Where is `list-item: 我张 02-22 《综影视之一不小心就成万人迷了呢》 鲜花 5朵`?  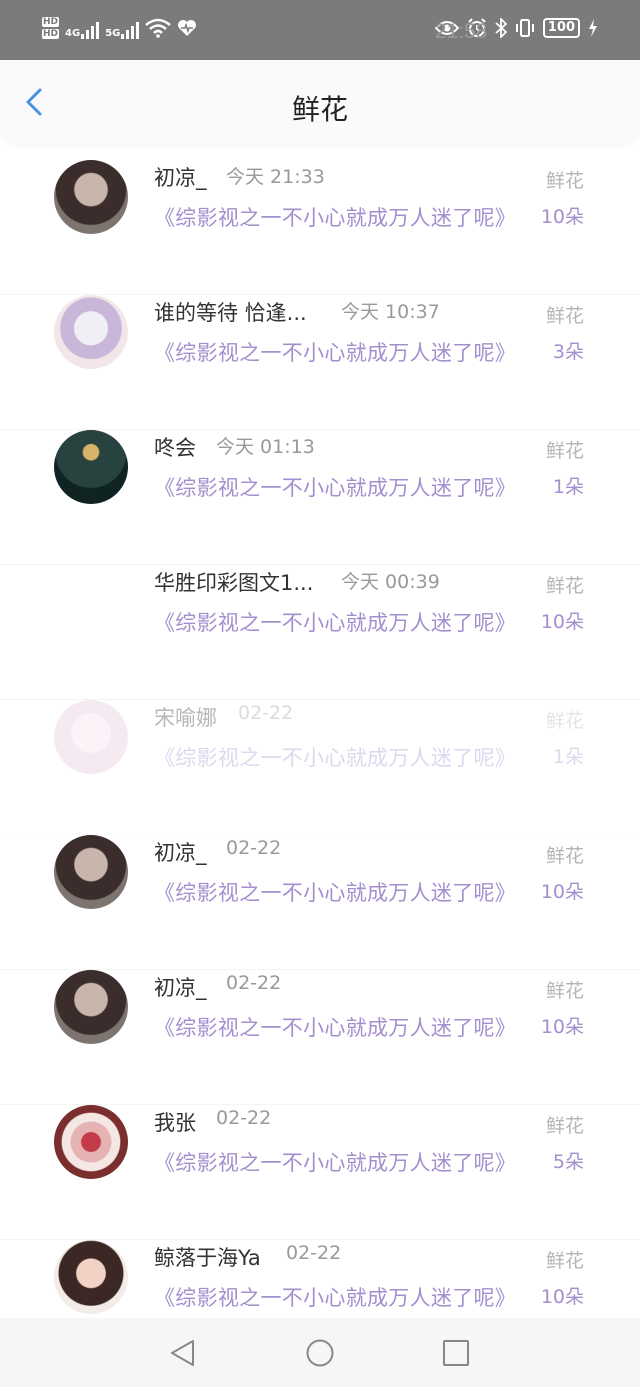 list-item: 我张 02-22 《综影视之一不小心就成万人迷了呢》 鲜花 5朵 is located at coordinates (320, 1172).